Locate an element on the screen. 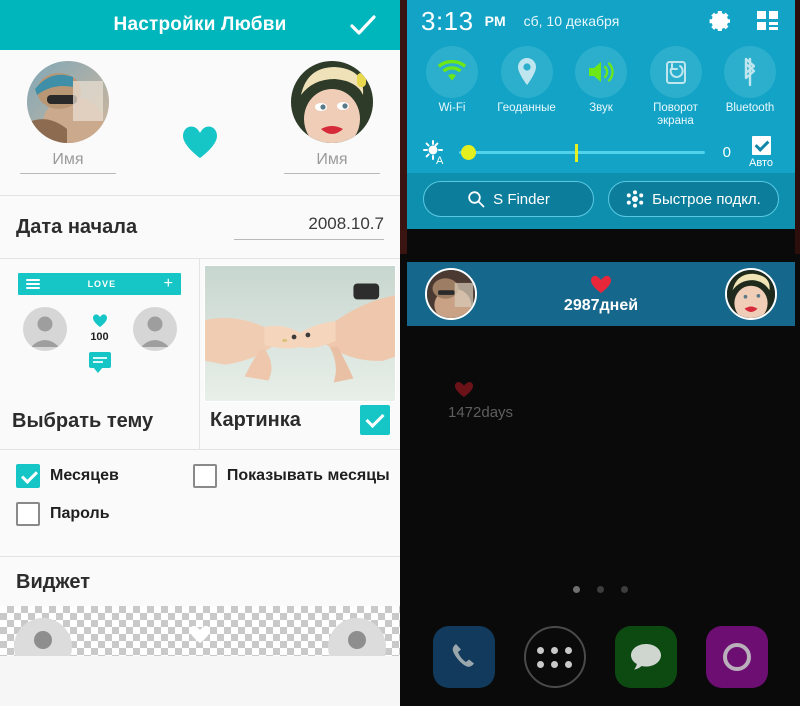 The width and height of the screenshot is (800, 706). start-date-label: Дата начала is located at coordinates (77, 226).